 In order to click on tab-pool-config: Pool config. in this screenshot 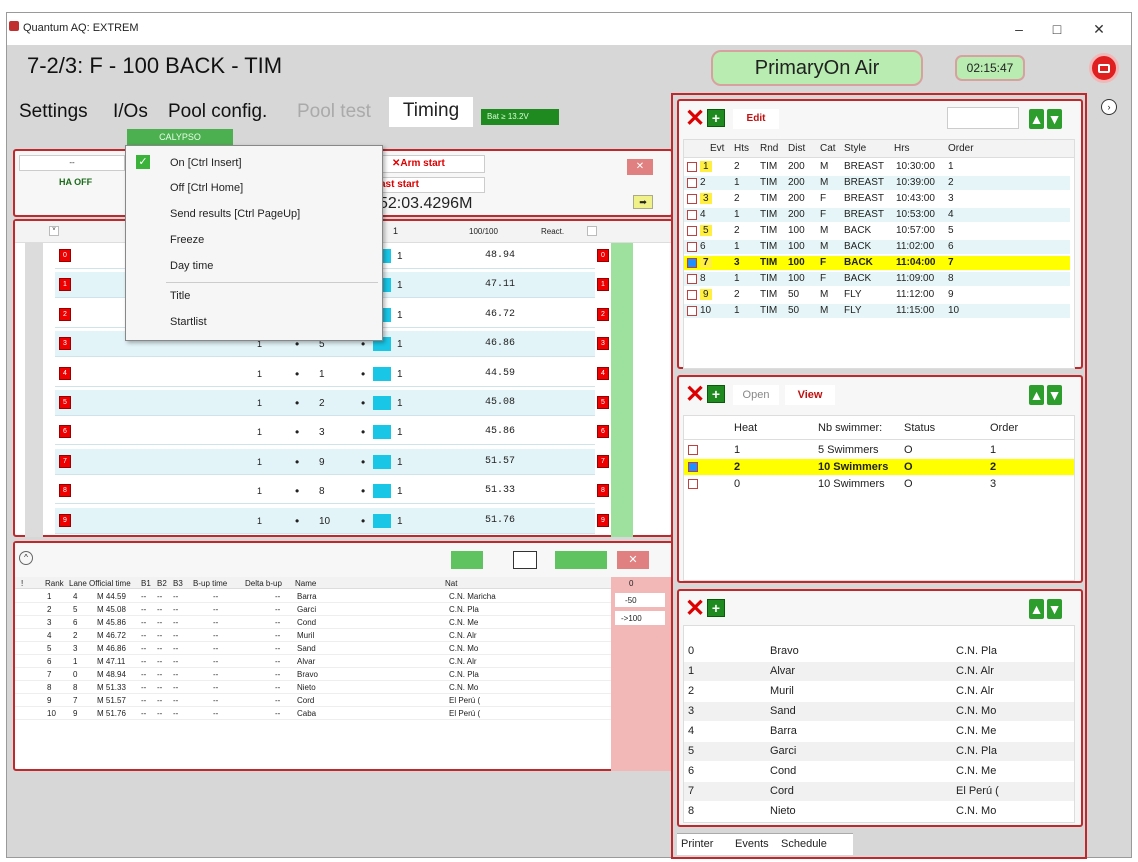, I will do `click(217, 112)`.